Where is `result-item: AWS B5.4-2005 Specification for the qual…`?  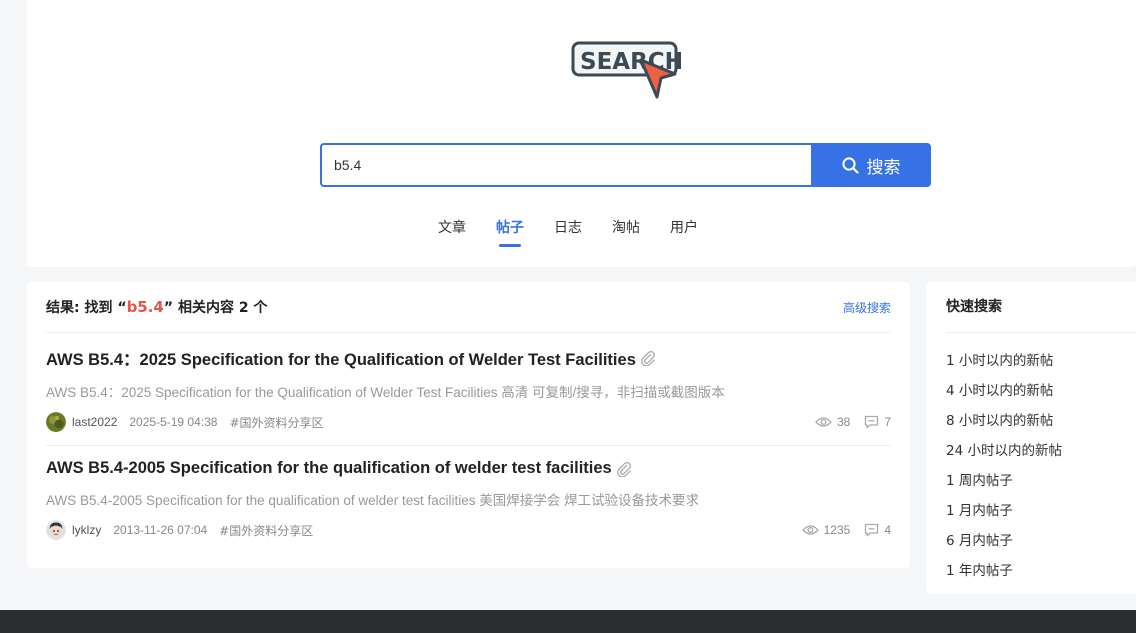 result-item: AWS B5.4-2005 Specification for the qual… is located at coordinates (468, 502).